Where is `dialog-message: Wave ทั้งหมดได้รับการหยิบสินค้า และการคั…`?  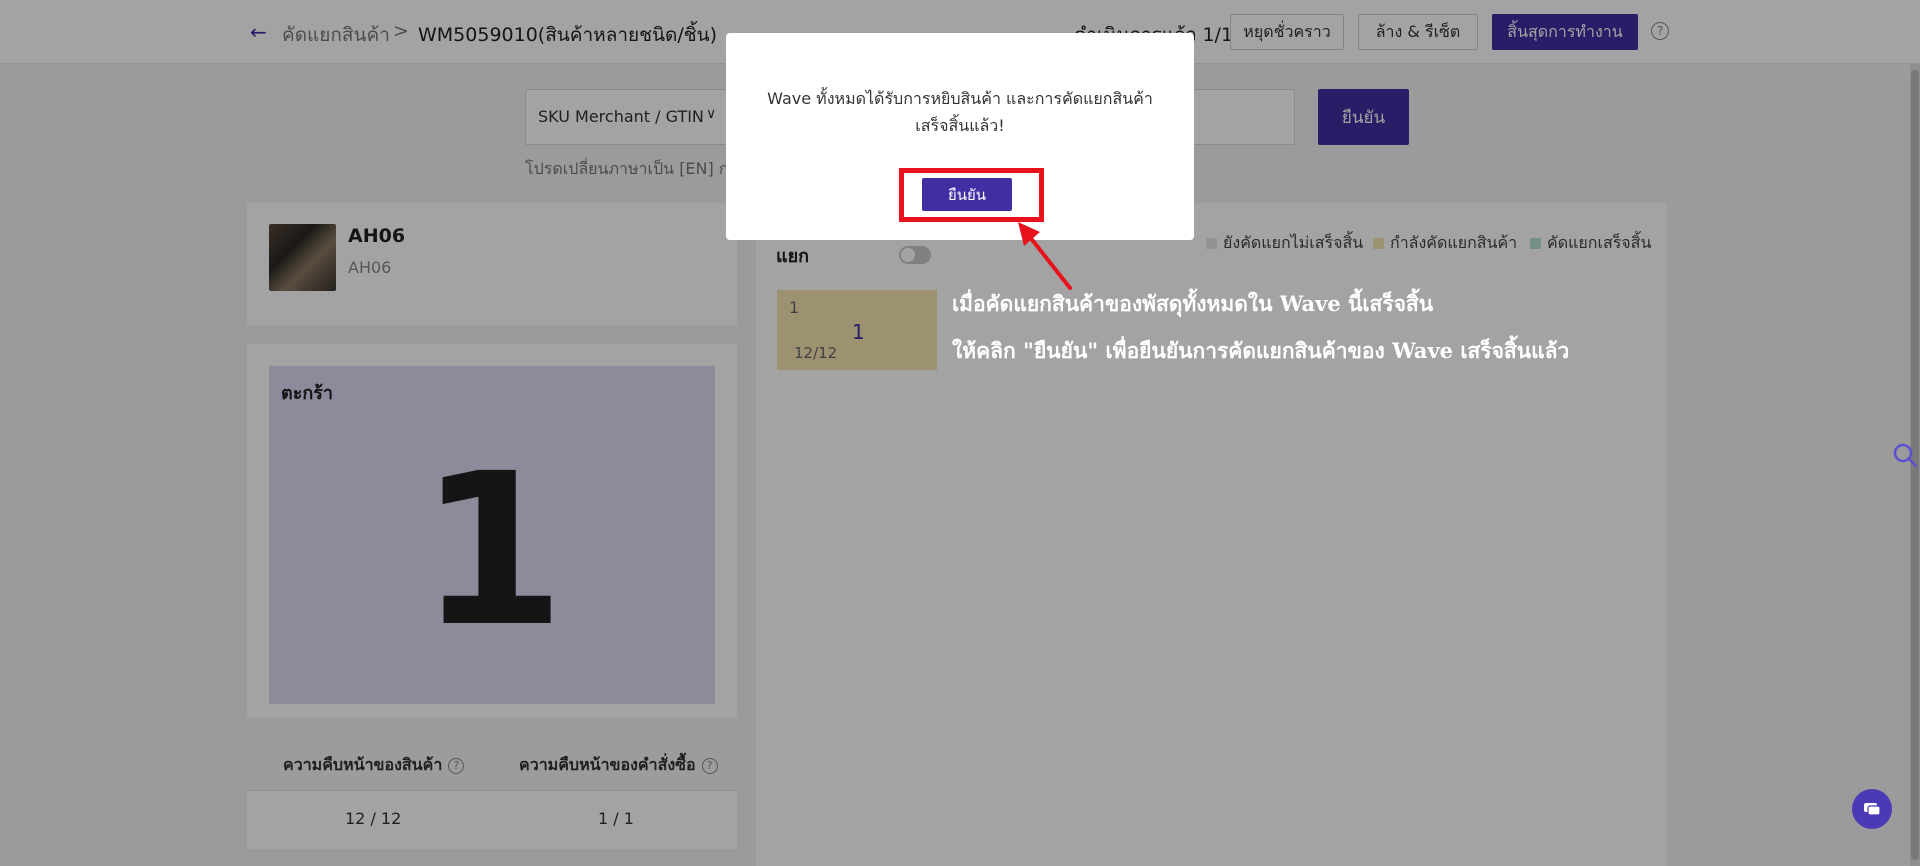
dialog-message: Wave ทั้งหมดได้รับการหยิบสินค้า และการคั… is located at coordinates (960, 112).